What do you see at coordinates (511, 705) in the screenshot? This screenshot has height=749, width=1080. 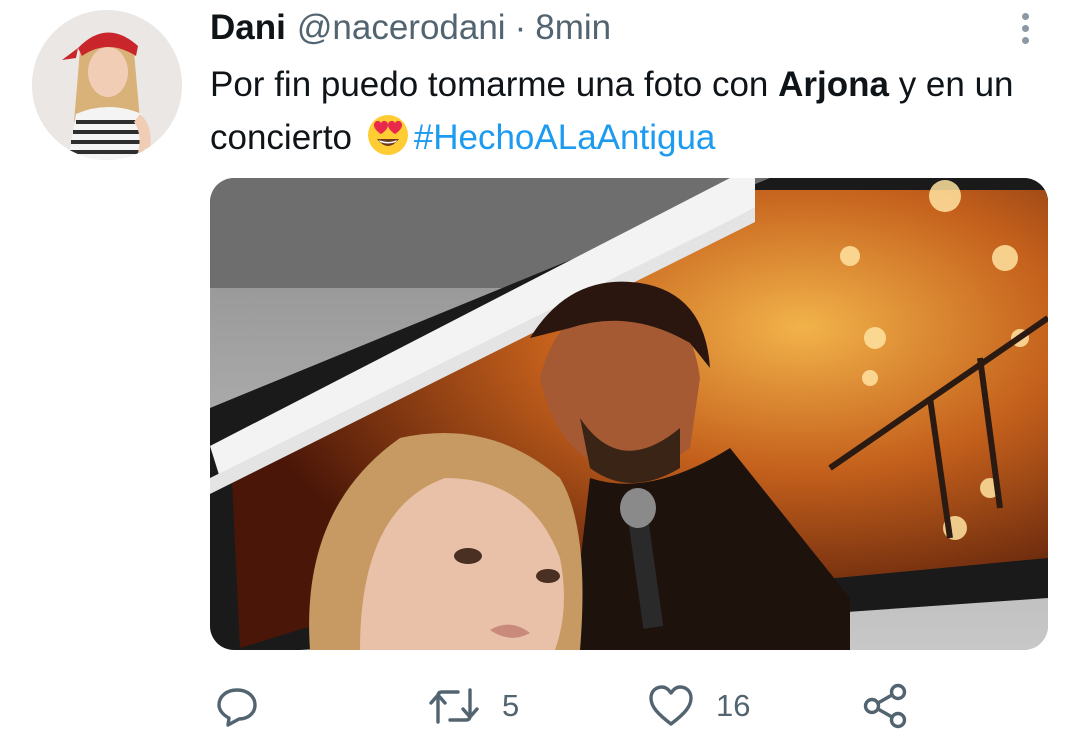 I see `retweet-count: 5` at bounding box center [511, 705].